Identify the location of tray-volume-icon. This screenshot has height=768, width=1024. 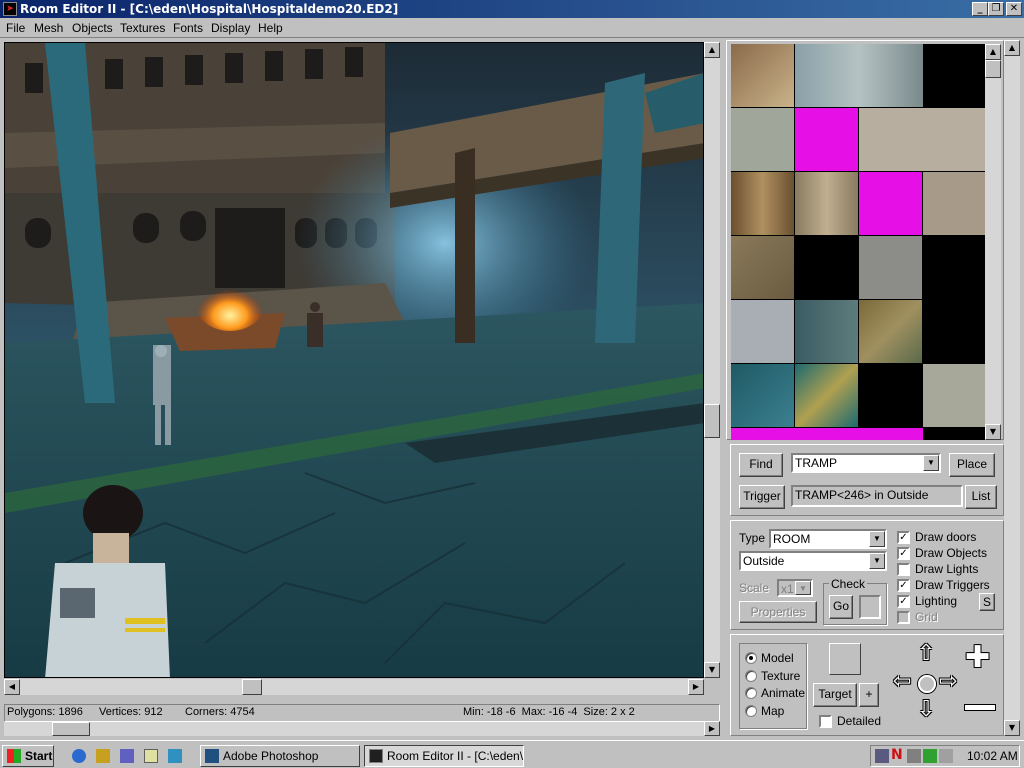
(946, 756).